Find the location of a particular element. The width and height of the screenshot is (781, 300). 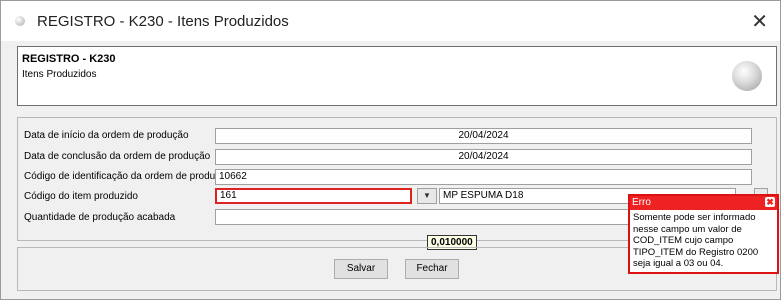

quantity-field is located at coordinates (422, 217).